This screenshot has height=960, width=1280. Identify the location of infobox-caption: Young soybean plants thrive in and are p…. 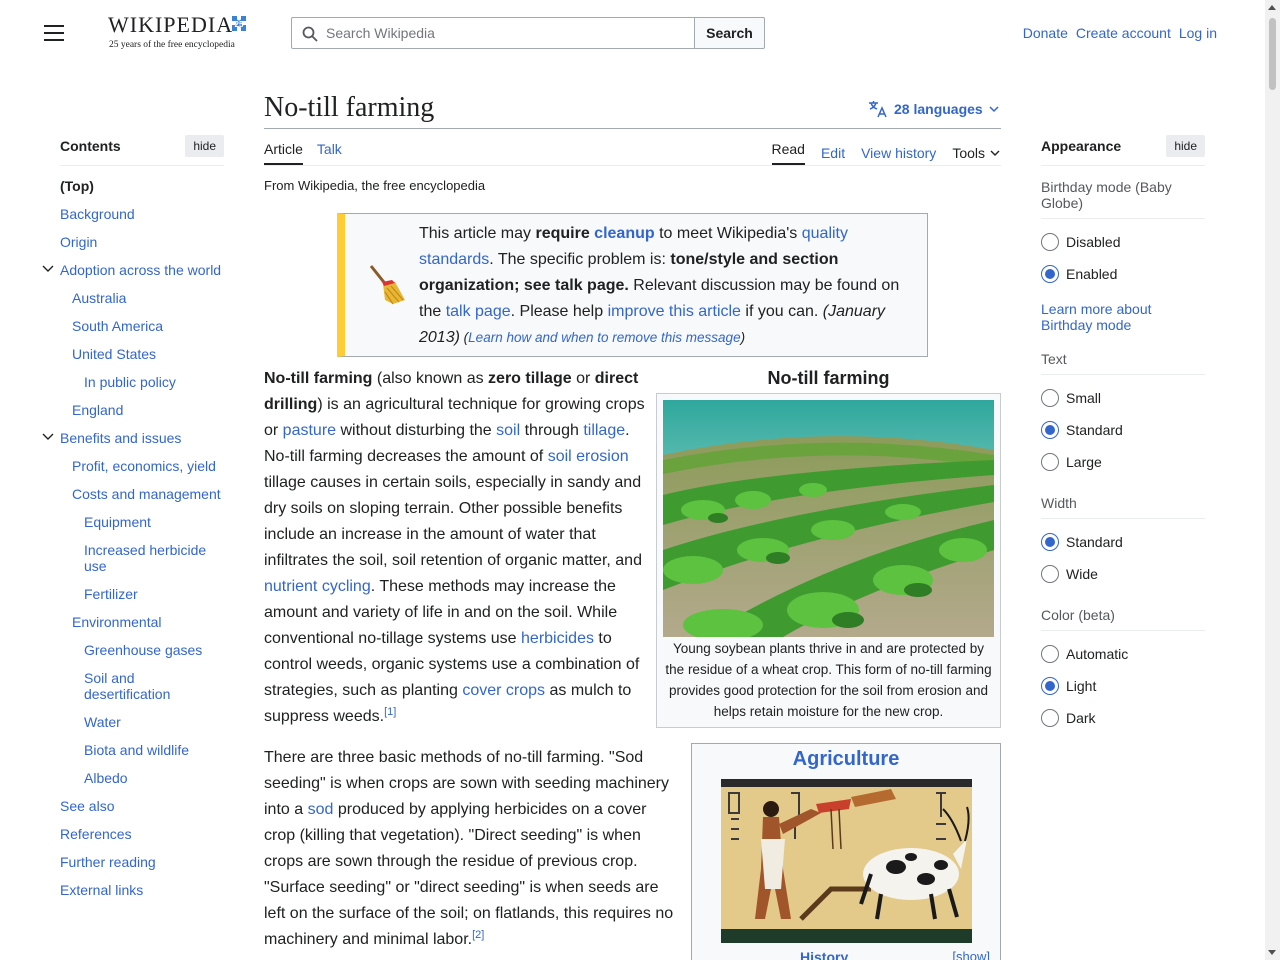
(828, 680).